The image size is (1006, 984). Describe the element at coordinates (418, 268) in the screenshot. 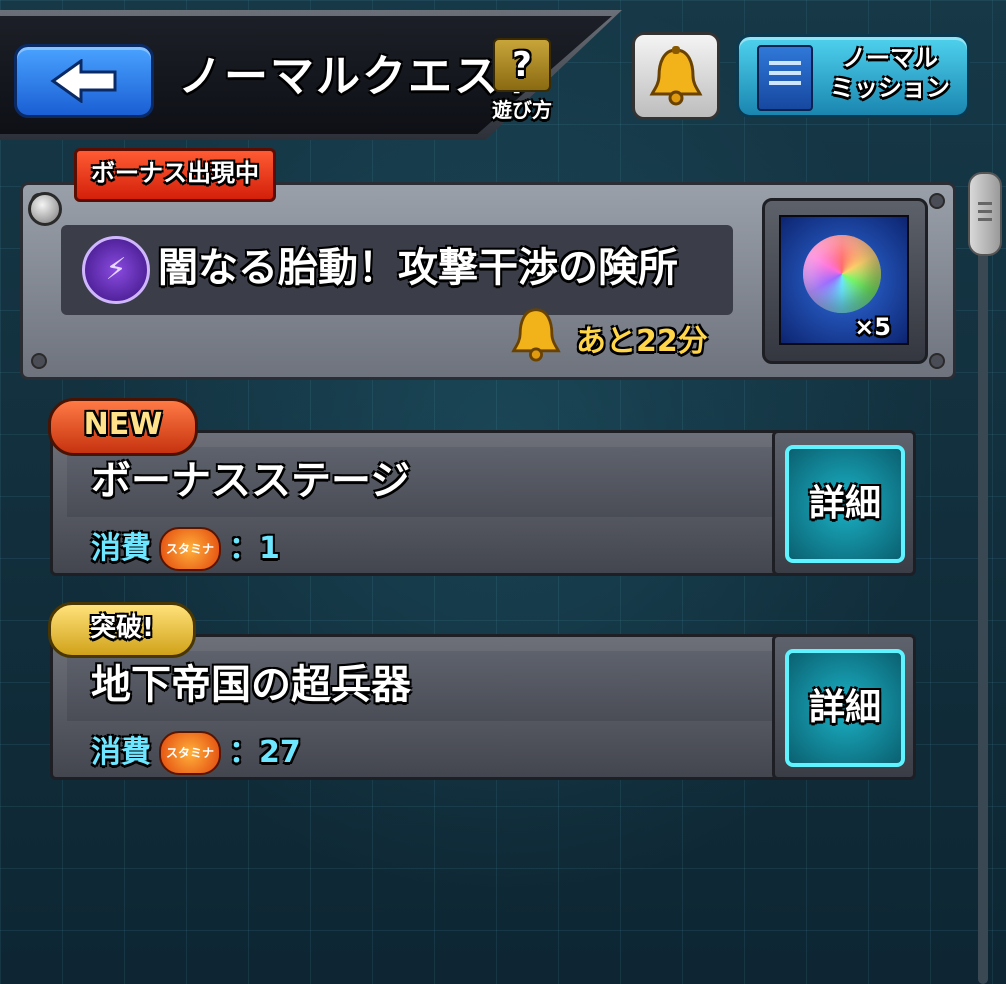

I see `bonus-quest-title: 闇なる胎動！攻撃干渉の険所` at that location.